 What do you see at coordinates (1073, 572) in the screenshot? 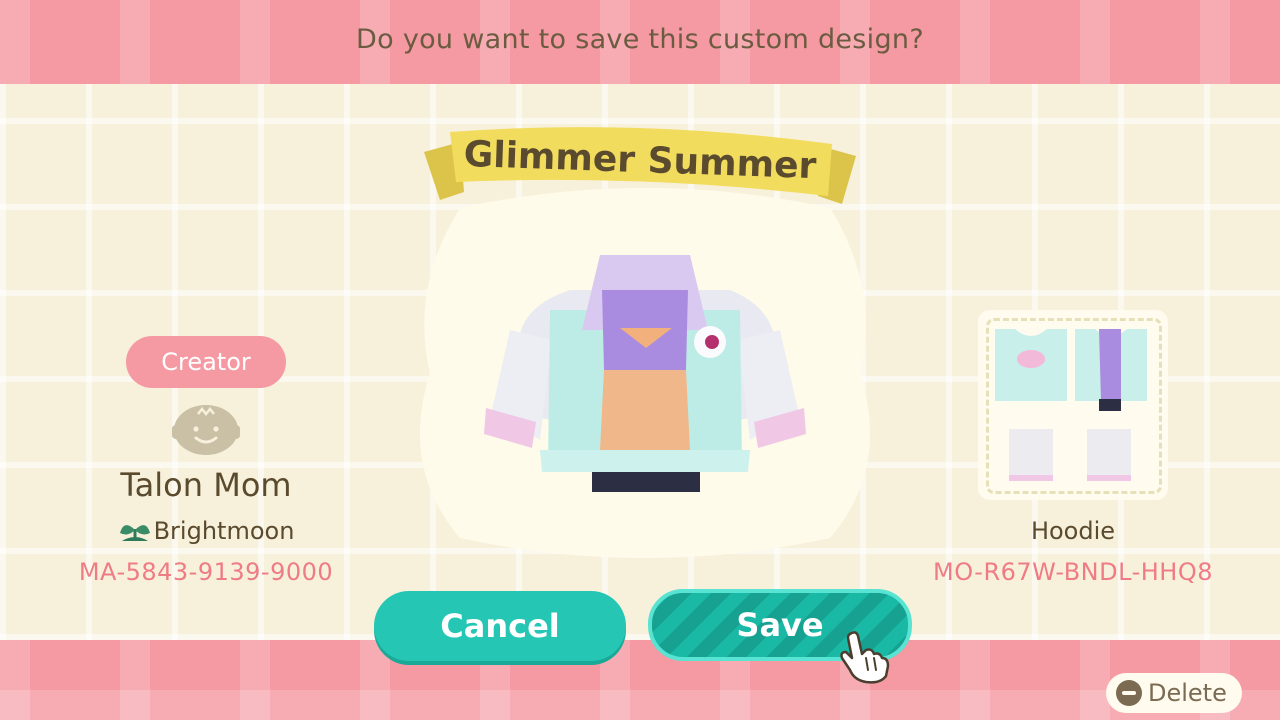
I see `design-code: MO-R67W-BNDL-HHQ8` at bounding box center [1073, 572].